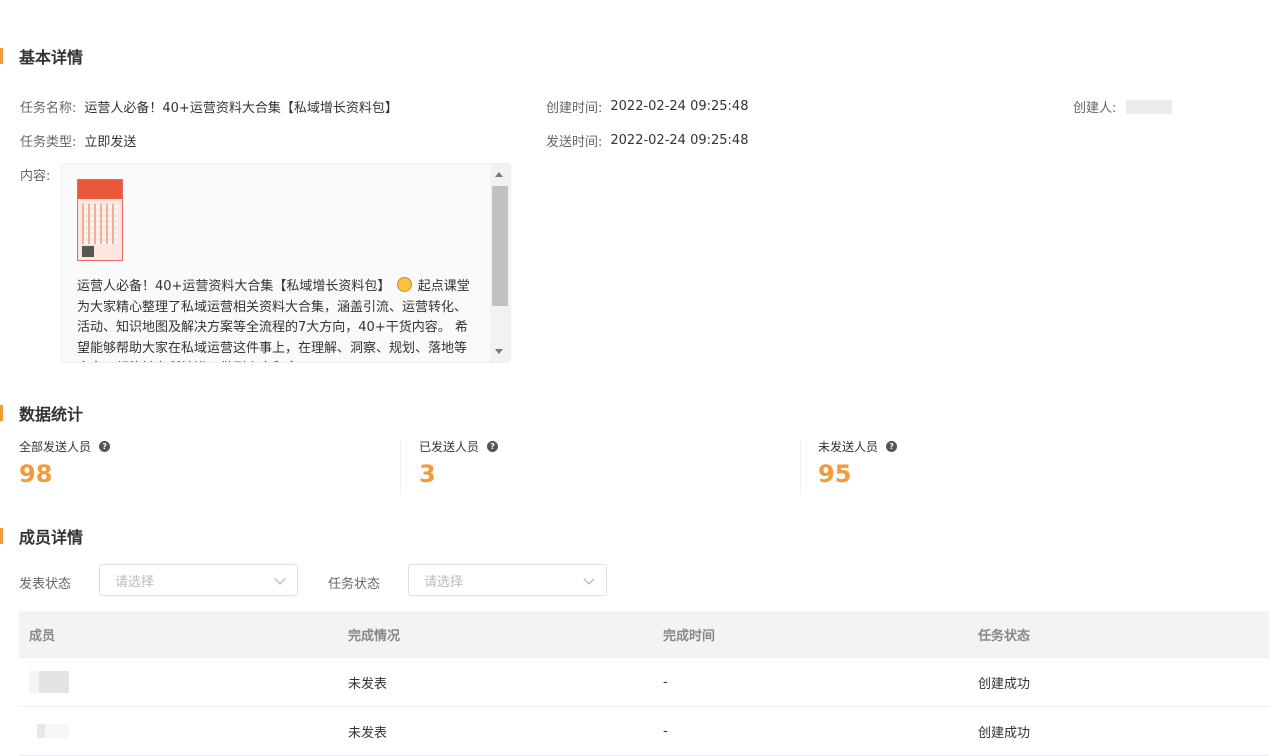  I want to click on send-time-field: 发送时间: 2022-02-24 09:25:48, so click(647, 140).